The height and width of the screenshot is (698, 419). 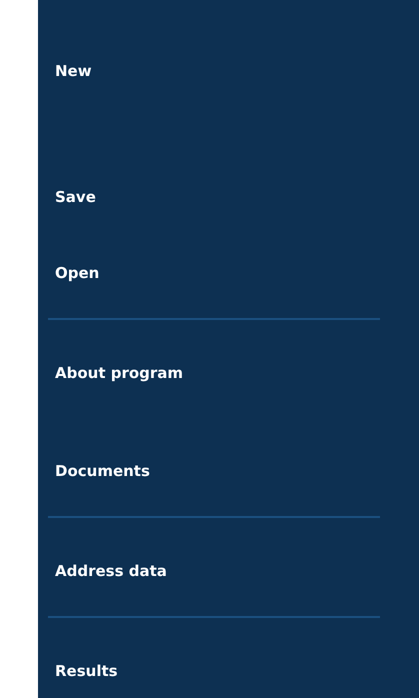 What do you see at coordinates (111, 571) in the screenshot?
I see `menu-item: Address data` at bounding box center [111, 571].